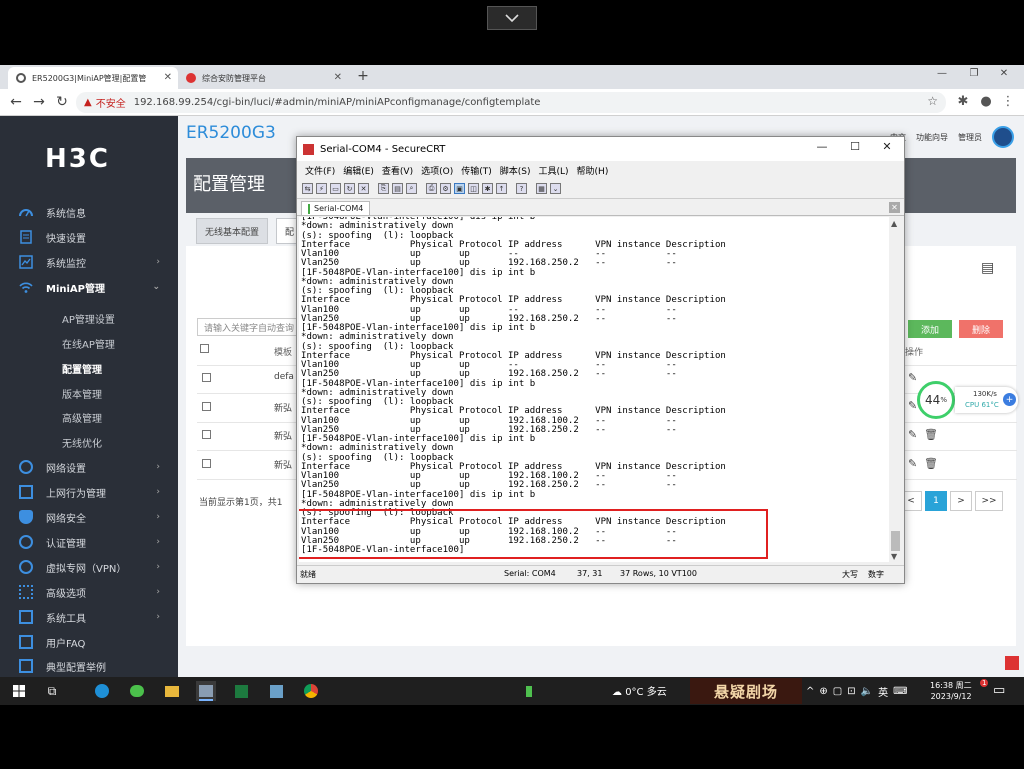 Image resolution: width=1024 pixels, height=769 pixels. I want to click on forward-icon: →, so click(39, 102).